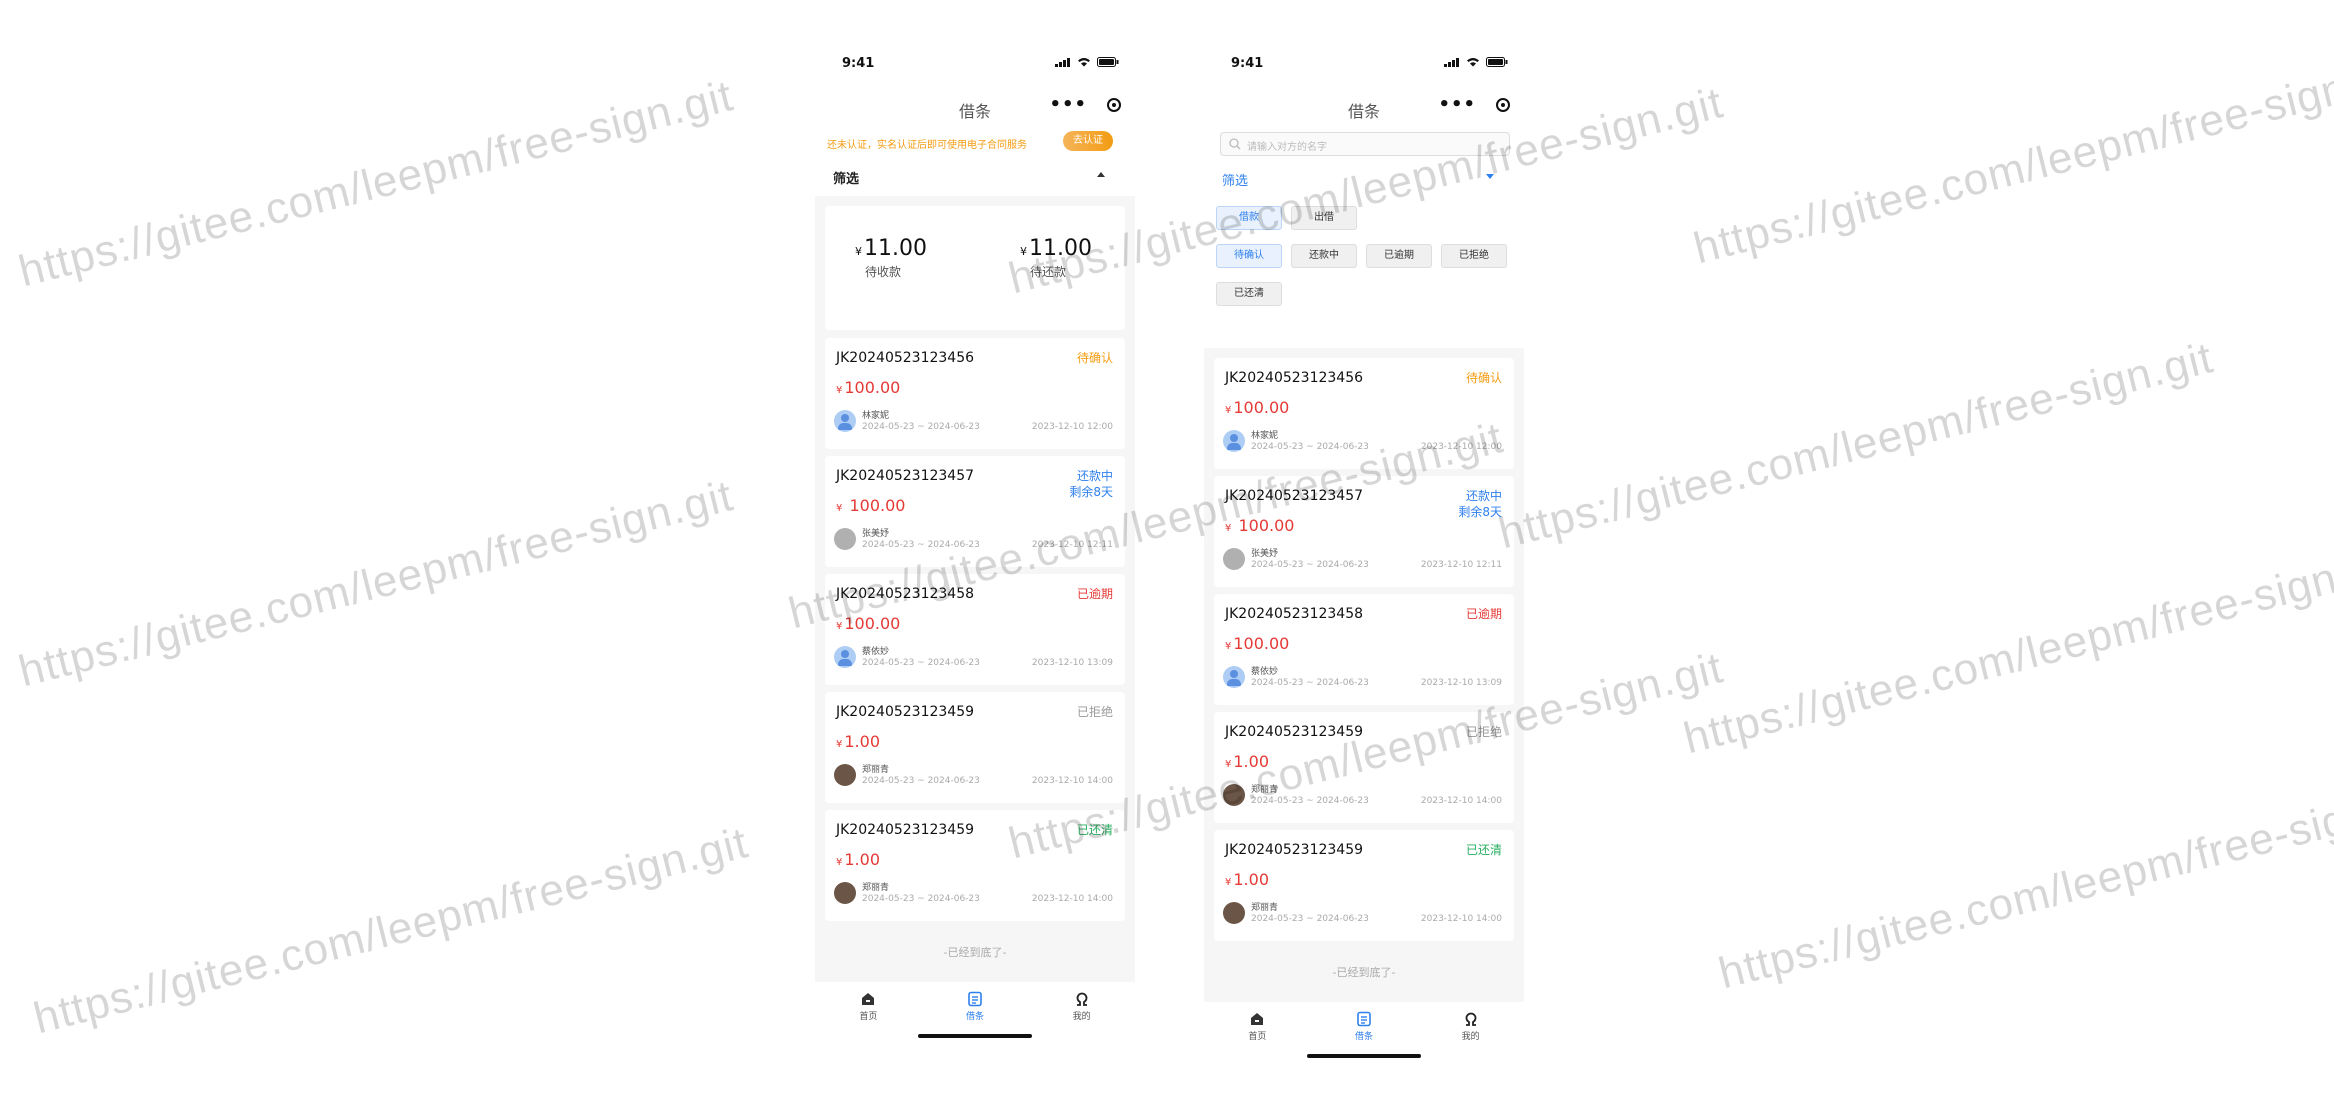 Image resolution: width=2334 pixels, height=1100 pixels. What do you see at coordinates (1094, 594) in the screenshot?
I see `loan-status: 已逾期` at bounding box center [1094, 594].